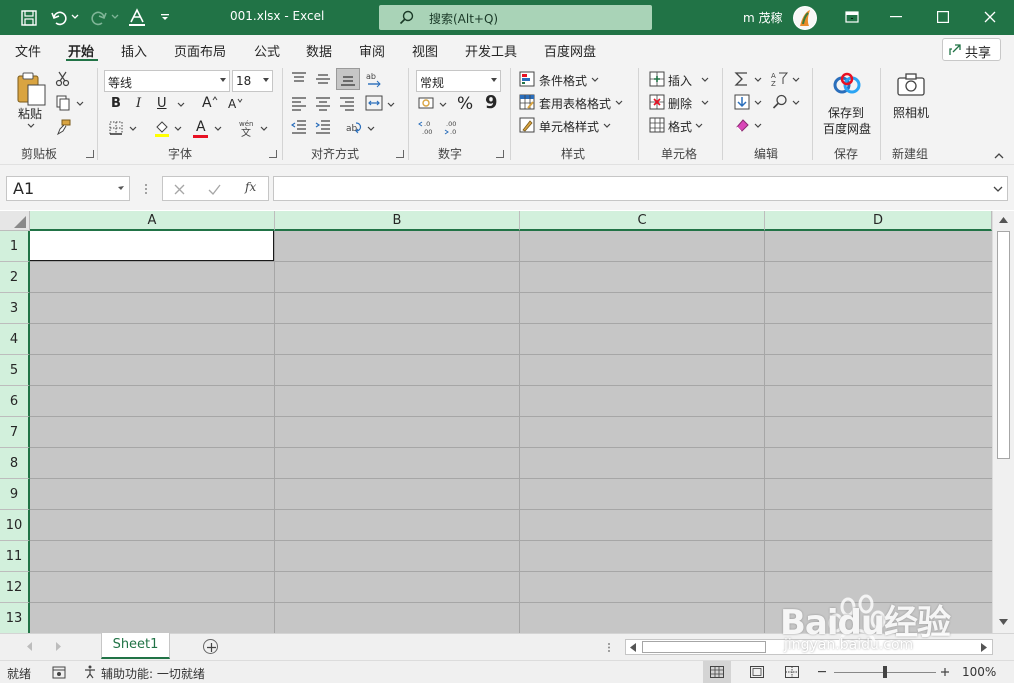 The width and height of the screenshot is (1014, 683). Describe the element at coordinates (465, 104) in the screenshot. I see `percent-style-button: %` at that location.